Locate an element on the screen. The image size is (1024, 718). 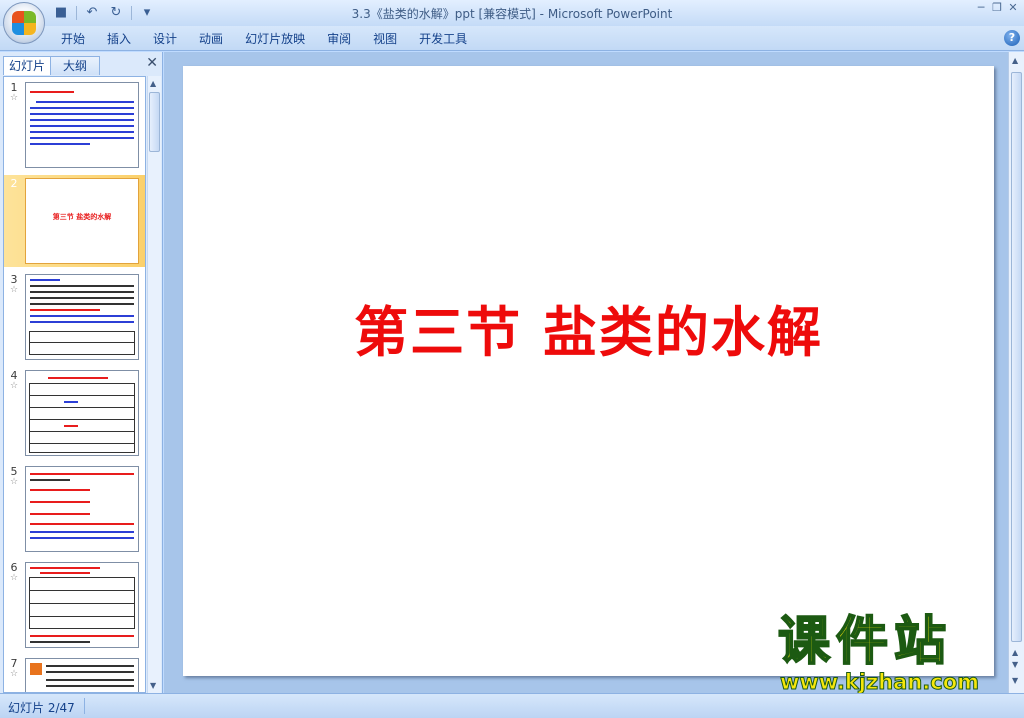
minimize-button: ─ is located at coordinates (981, 8).